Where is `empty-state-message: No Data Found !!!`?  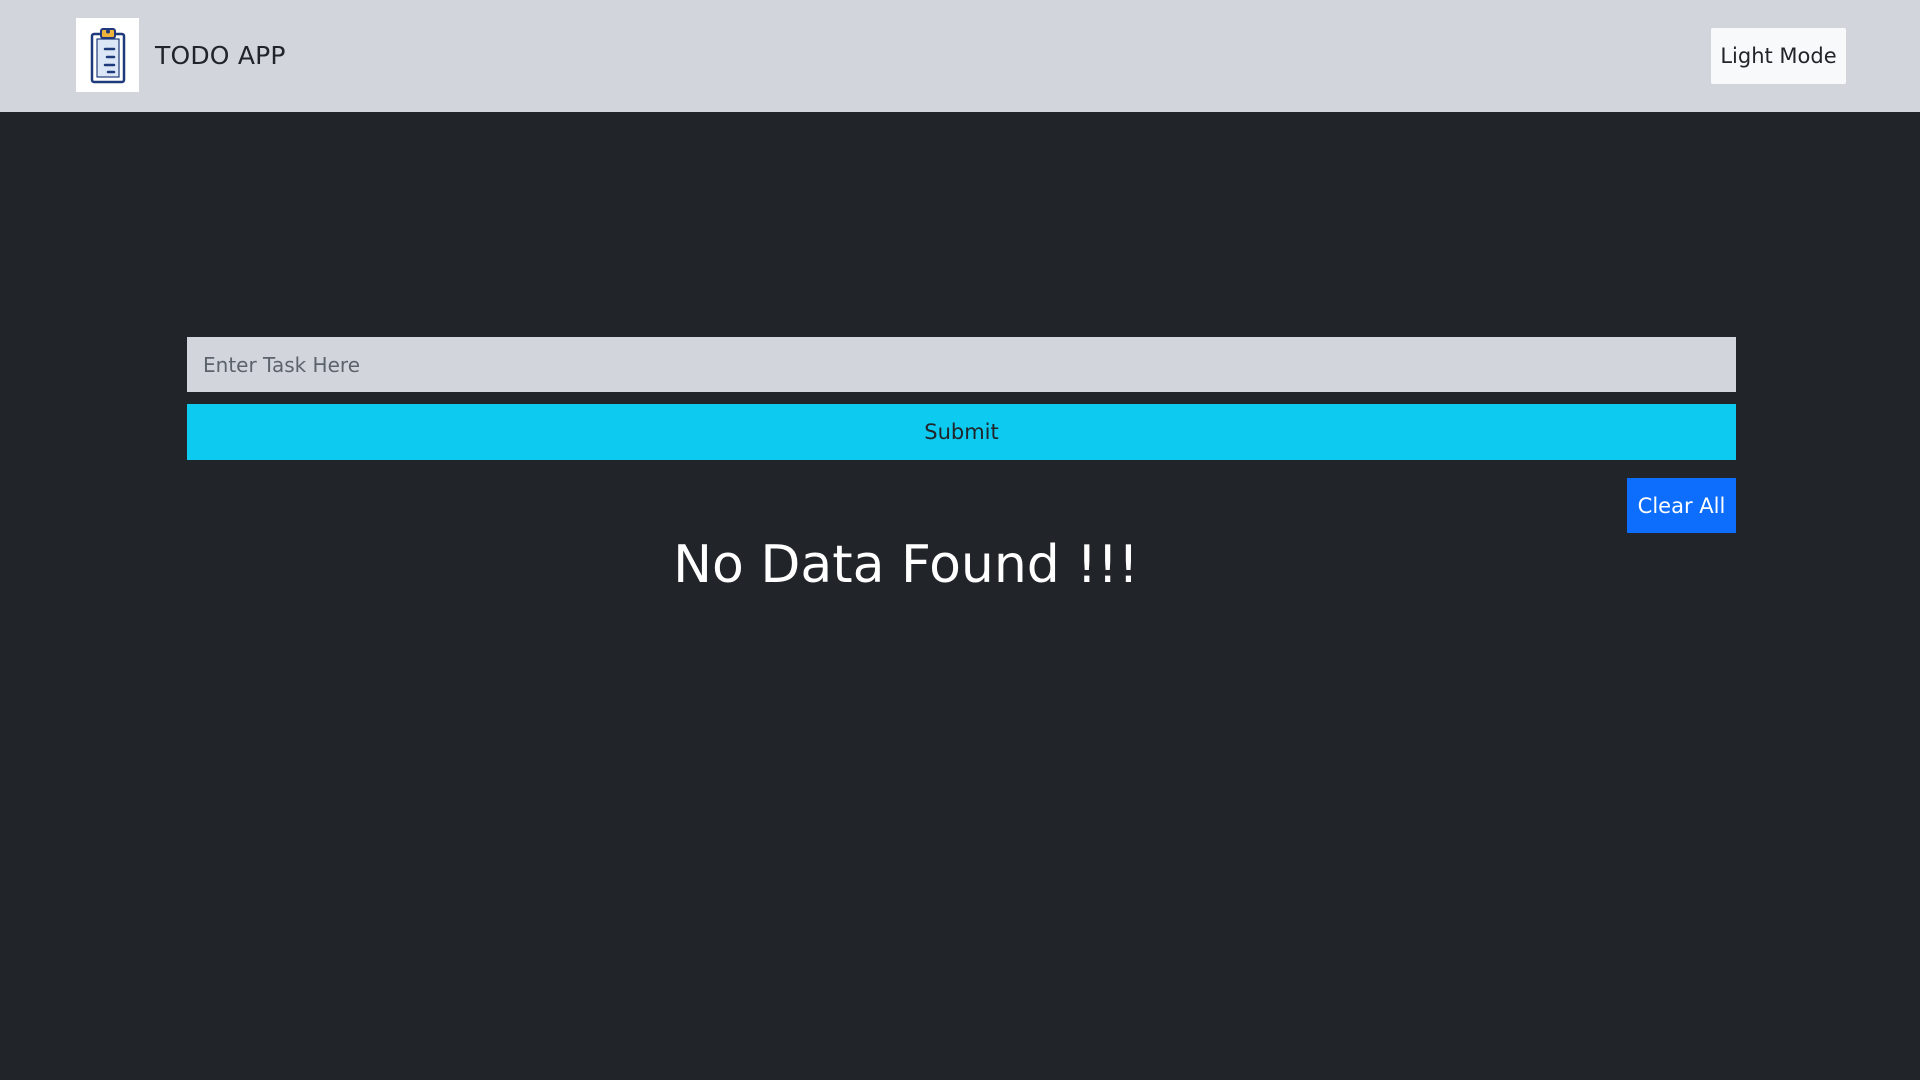 empty-state-message: No Data Found !!! is located at coordinates (906, 565).